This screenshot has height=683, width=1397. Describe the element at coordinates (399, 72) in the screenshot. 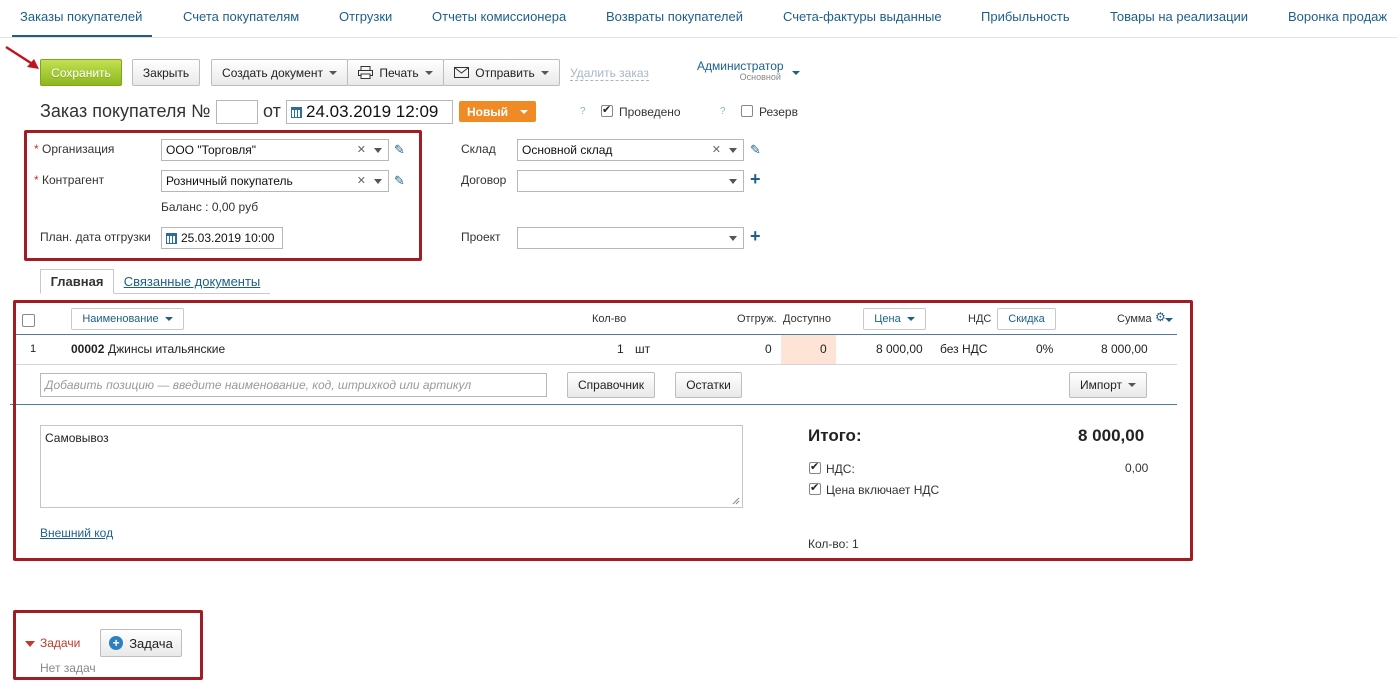

I see `print-button-label: Печать` at that location.